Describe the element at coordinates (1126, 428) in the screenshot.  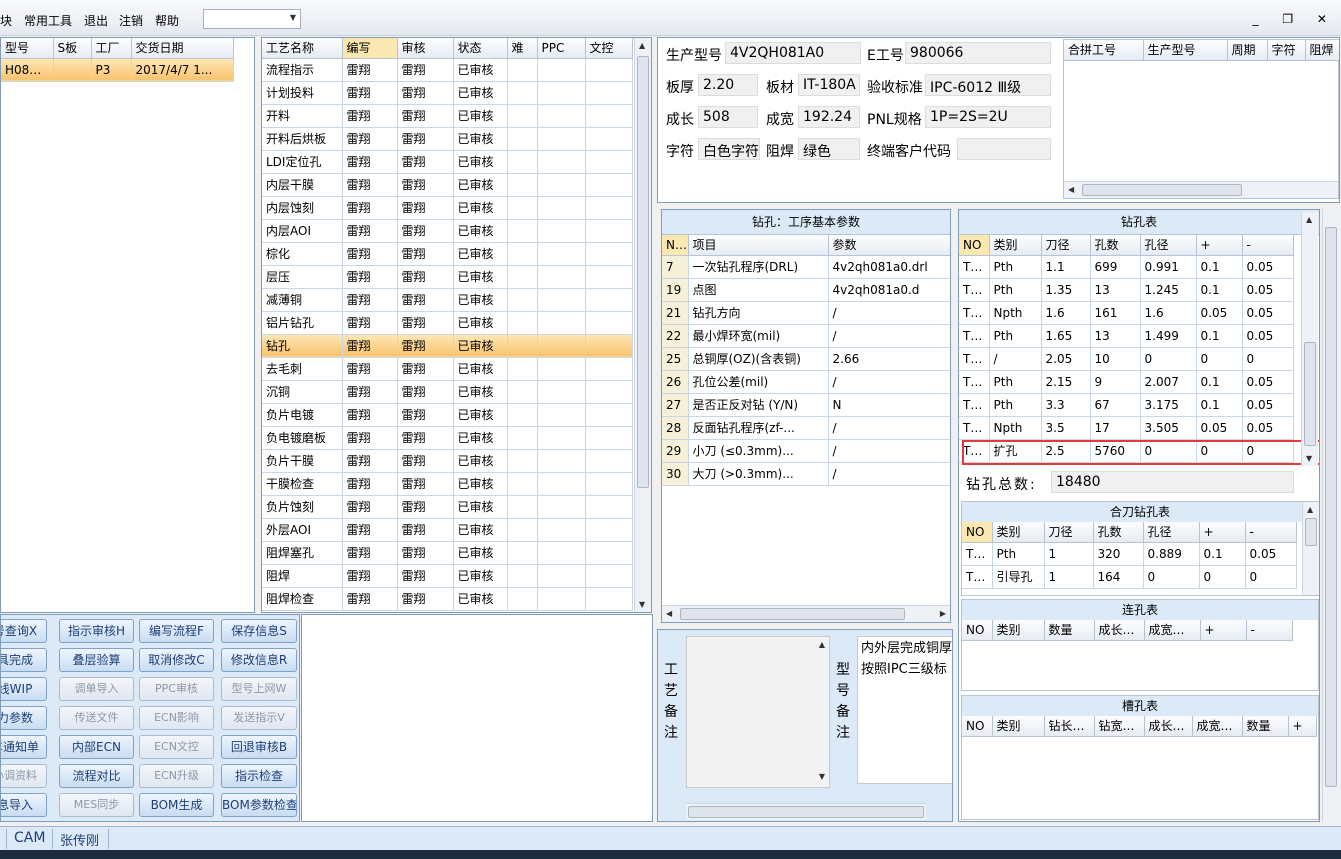
I see `table-row: T17 Npth 3.5 17 3.505 0.05 0.05` at that location.